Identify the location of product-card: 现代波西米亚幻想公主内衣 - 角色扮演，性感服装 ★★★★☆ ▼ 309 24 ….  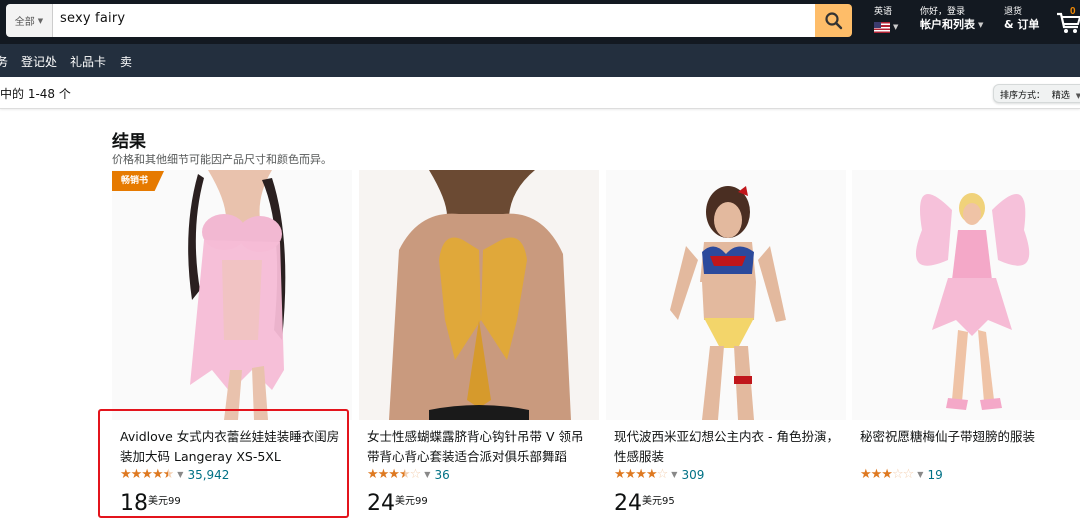
(726, 346).